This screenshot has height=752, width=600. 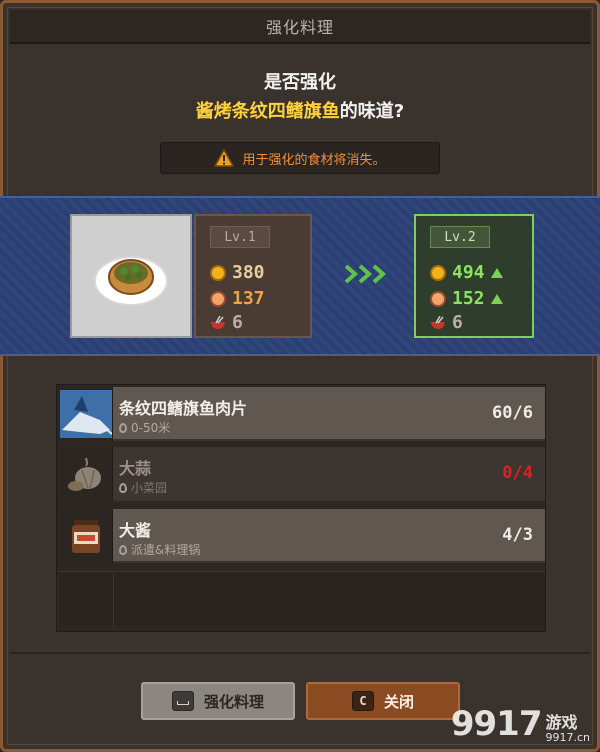 I want to click on close-button: C 关闭, so click(x=383, y=701).